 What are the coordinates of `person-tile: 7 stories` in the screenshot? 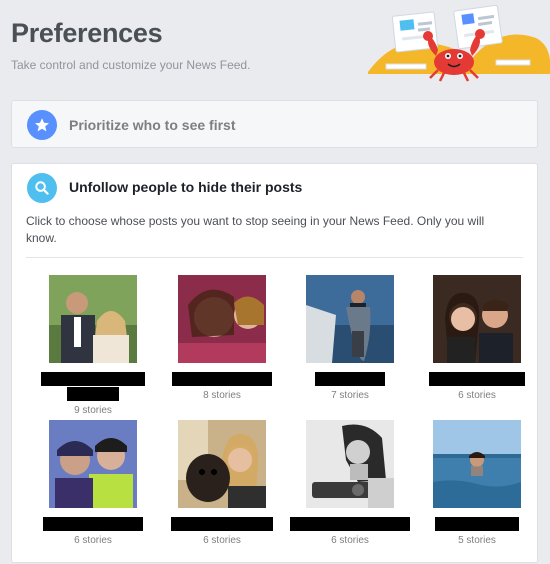 It's located at (350, 338).